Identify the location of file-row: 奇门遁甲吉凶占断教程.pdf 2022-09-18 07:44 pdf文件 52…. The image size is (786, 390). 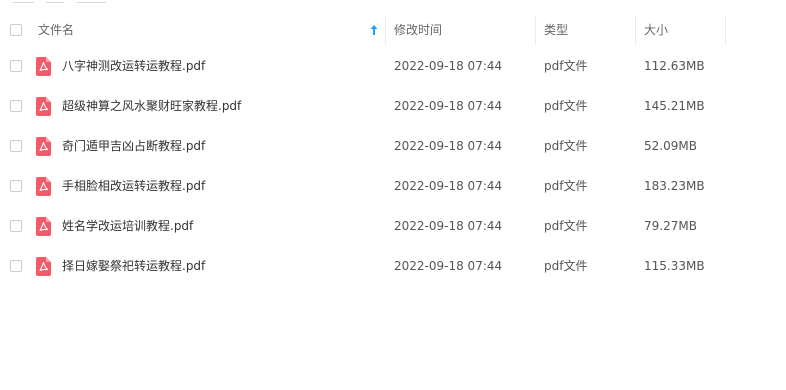
(393, 146).